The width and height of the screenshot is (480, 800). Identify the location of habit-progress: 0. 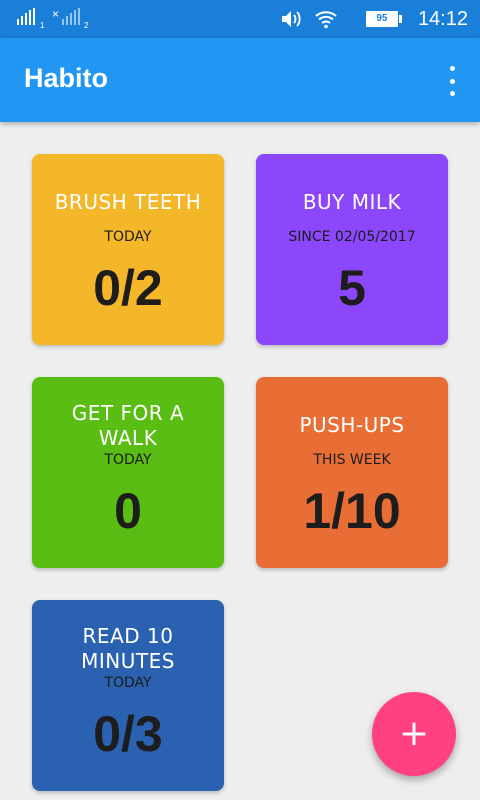
(128, 511).